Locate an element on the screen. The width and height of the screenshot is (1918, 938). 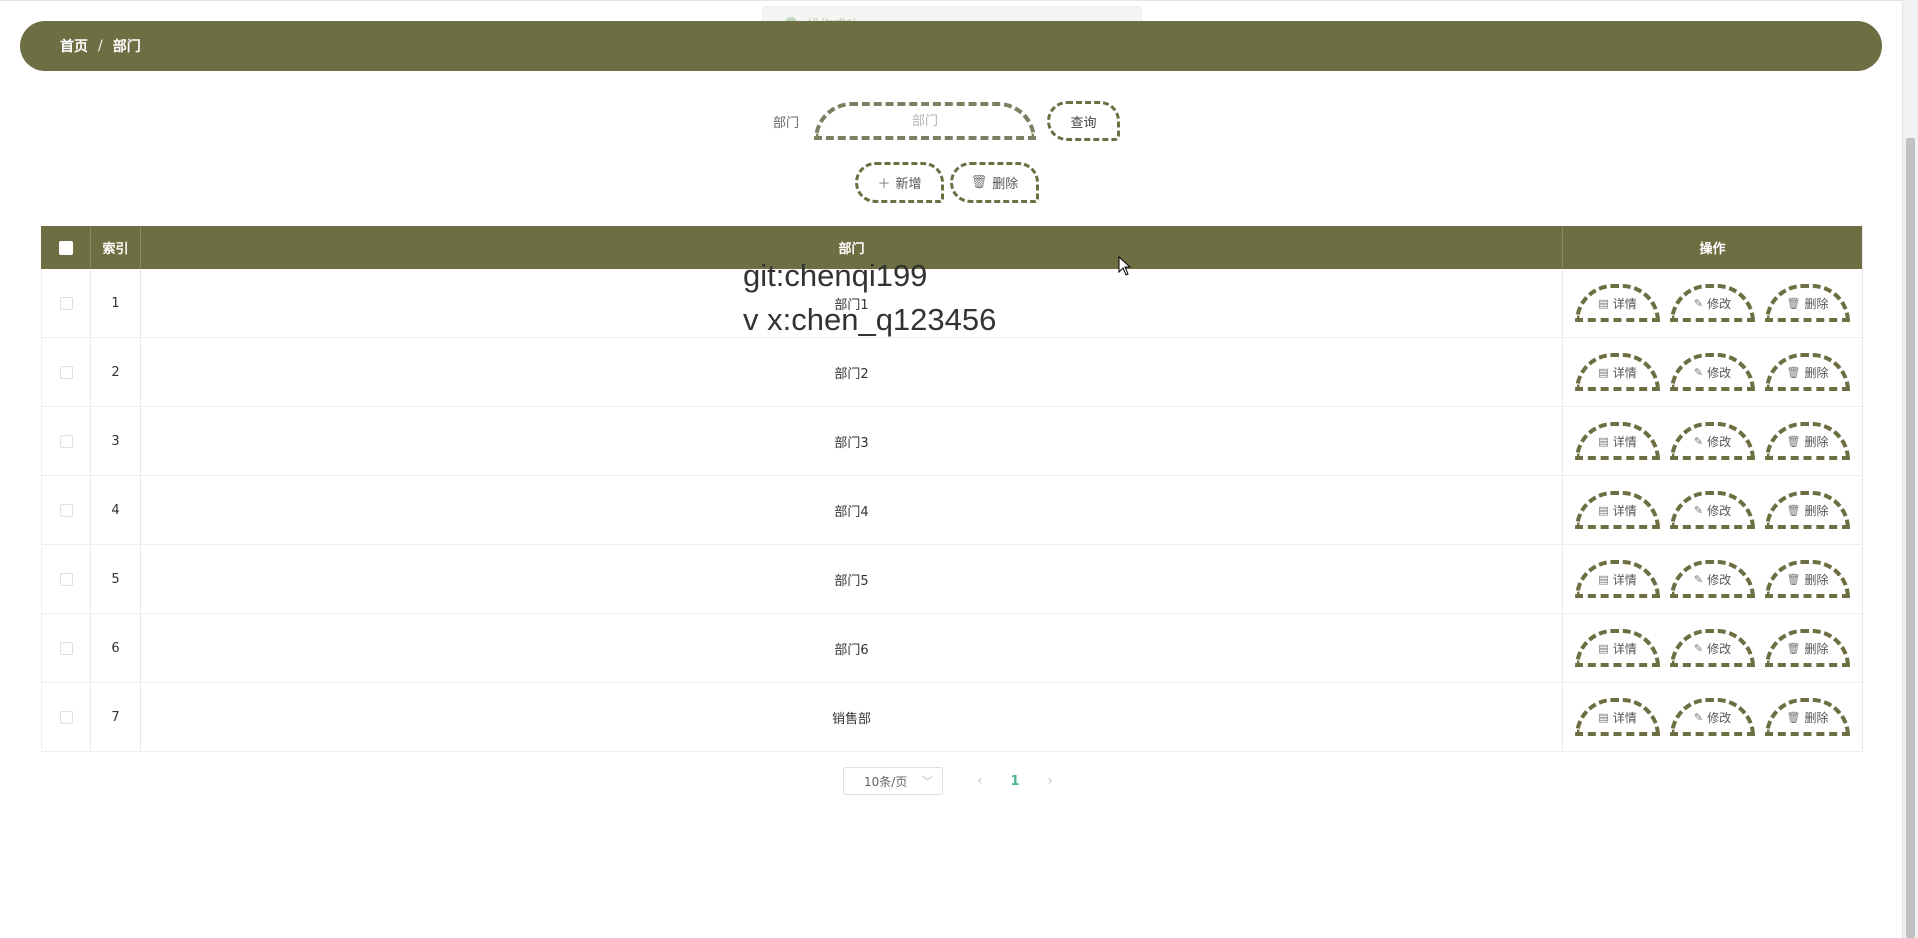
header-ops: 操作 is located at coordinates (1713, 247).